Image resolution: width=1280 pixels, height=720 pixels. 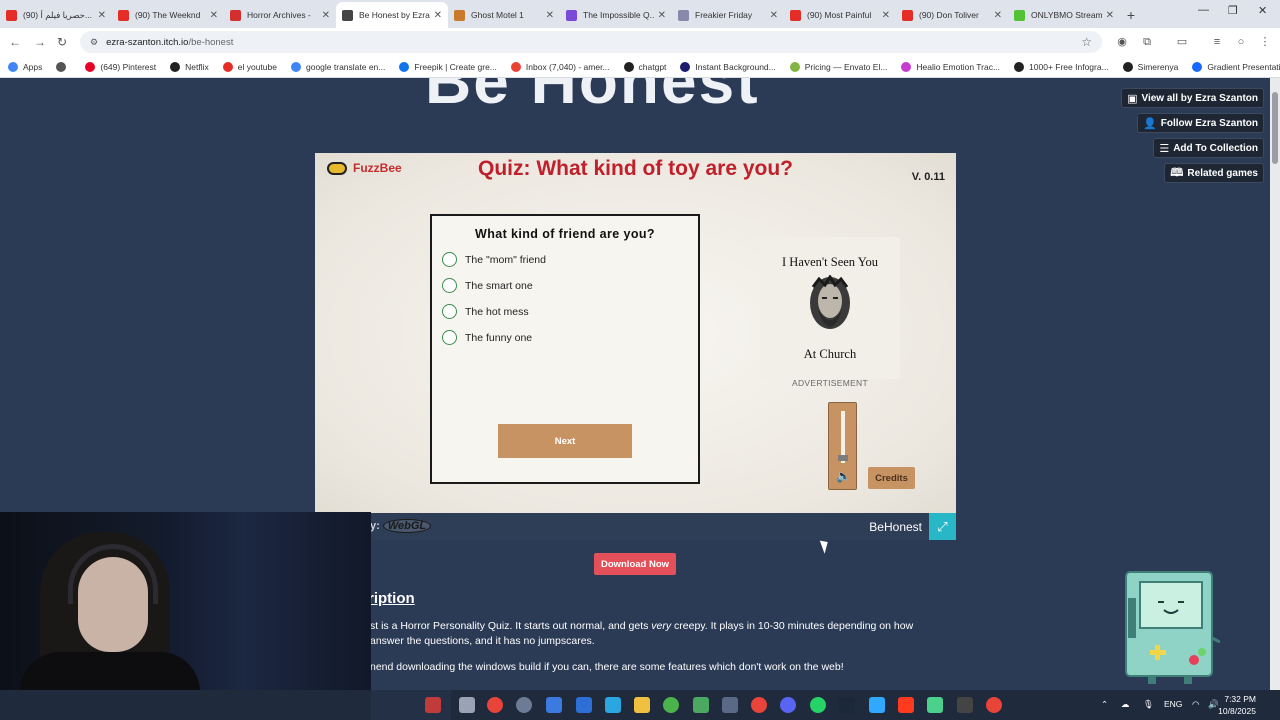 What do you see at coordinates (671, 705) in the screenshot?
I see `app-icon-green` at bounding box center [671, 705].